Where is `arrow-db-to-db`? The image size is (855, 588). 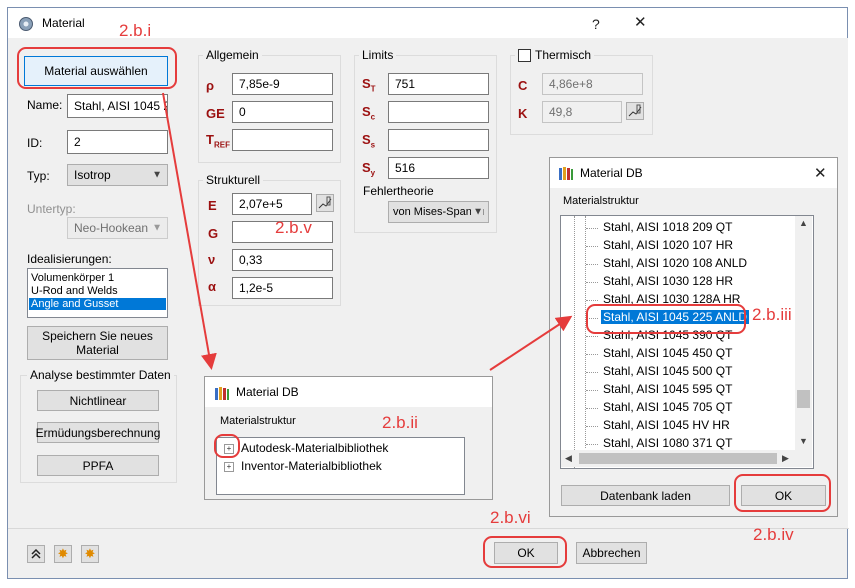 arrow-db-to-db is located at coordinates (531, 343).